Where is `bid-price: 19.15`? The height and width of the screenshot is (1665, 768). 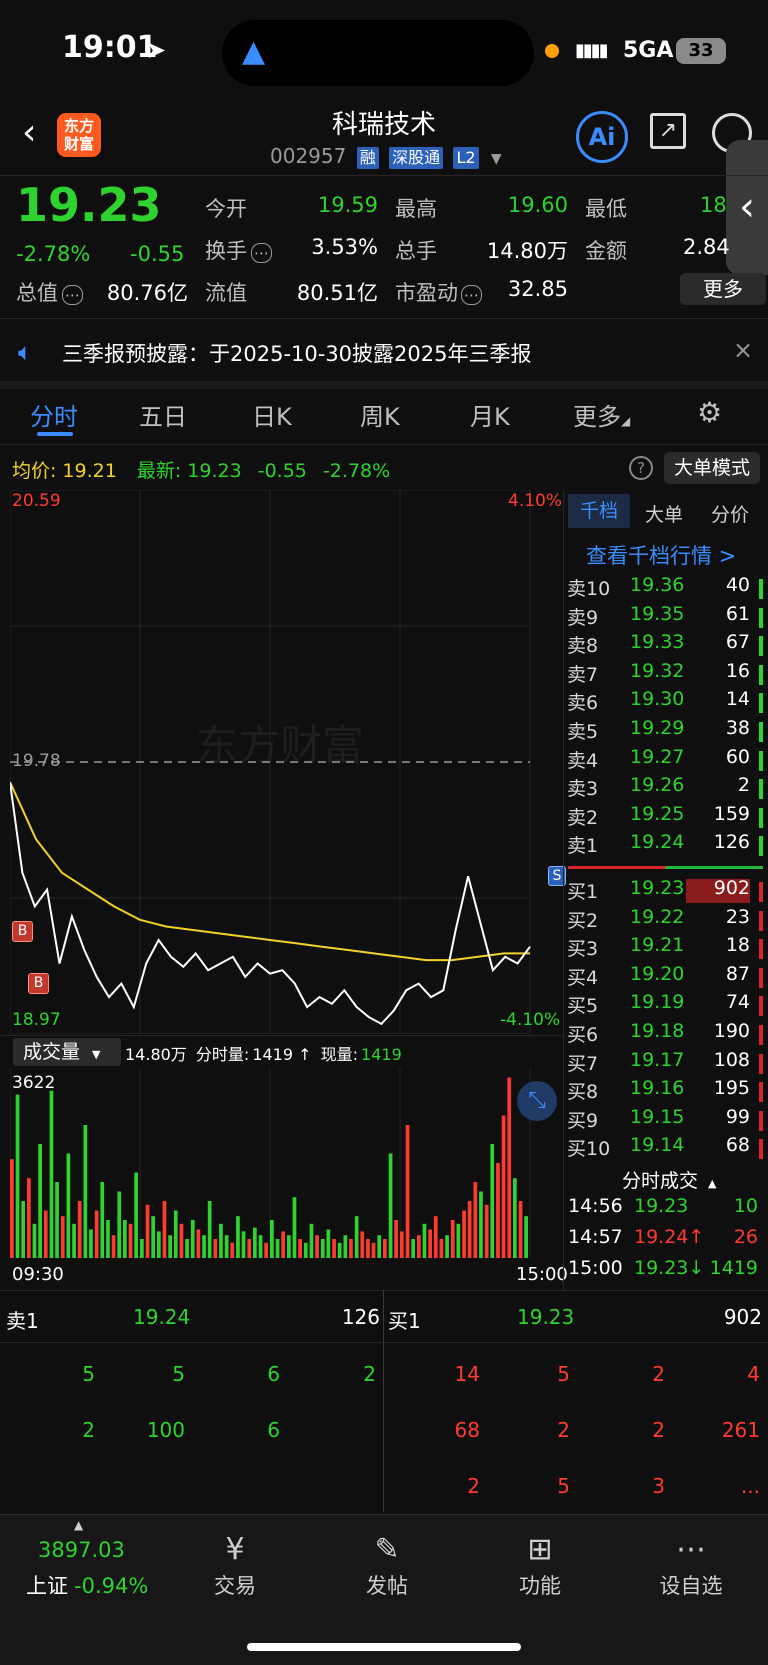
bid-price: 19.15 is located at coordinates (657, 1116).